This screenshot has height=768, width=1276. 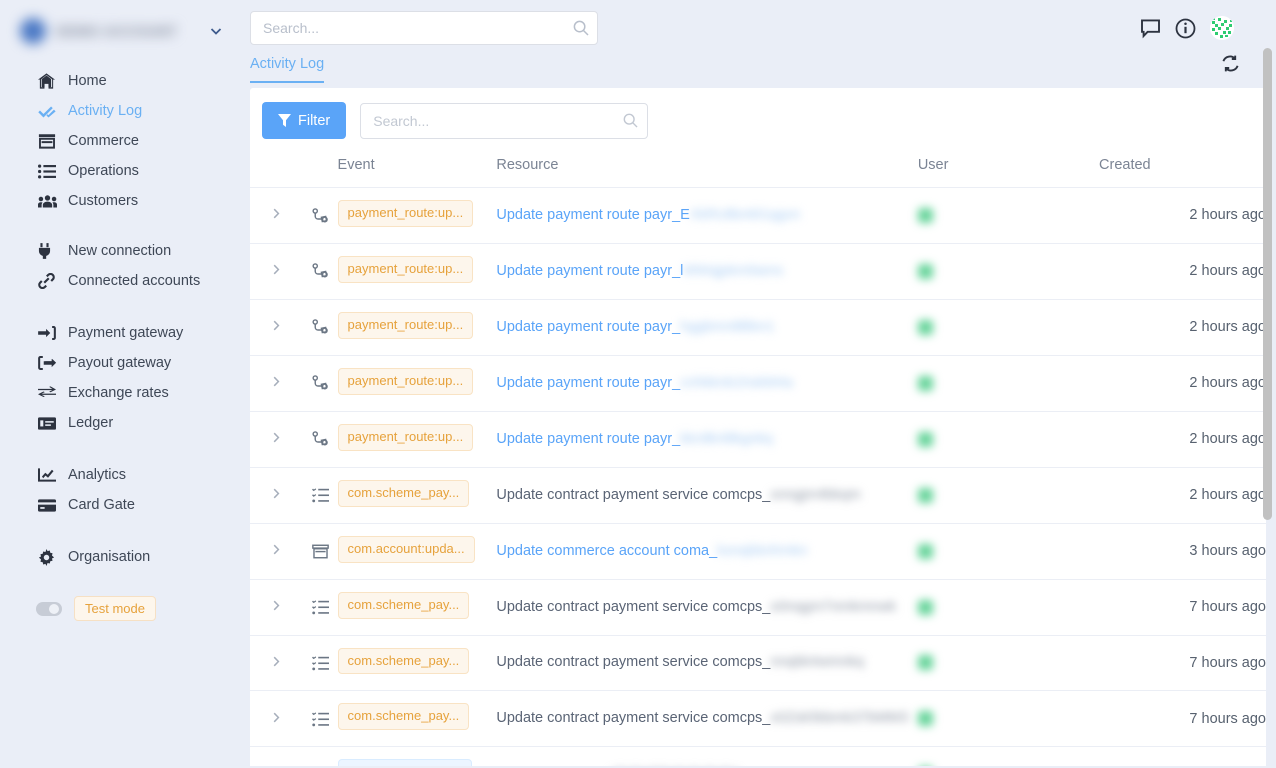 What do you see at coordinates (120, 393) in the screenshot?
I see `sidebar-item-exchange-rates: Exchange rates` at bounding box center [120, 393].